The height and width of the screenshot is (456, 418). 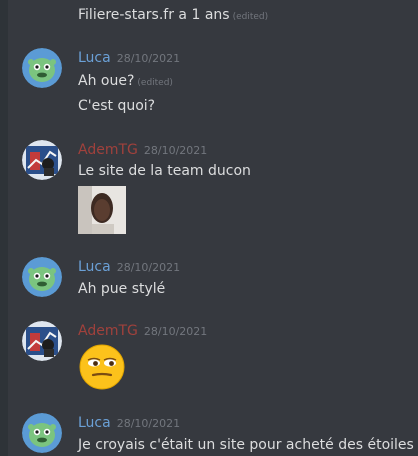 What do you see at coordinates (4, 228) in the screenshot?
I see `scrollbar-track` at bounding box center [4, 228].